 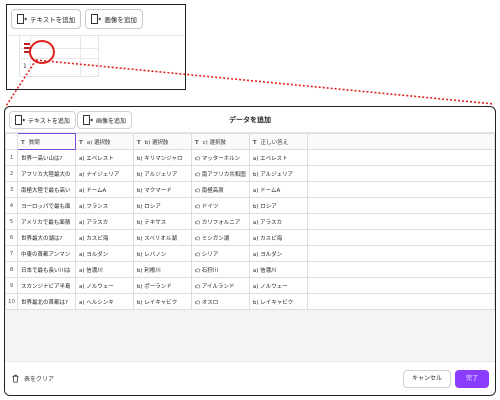 I want to click on cell-choice-c: c) ドイツ, so click(x=220, y=205).